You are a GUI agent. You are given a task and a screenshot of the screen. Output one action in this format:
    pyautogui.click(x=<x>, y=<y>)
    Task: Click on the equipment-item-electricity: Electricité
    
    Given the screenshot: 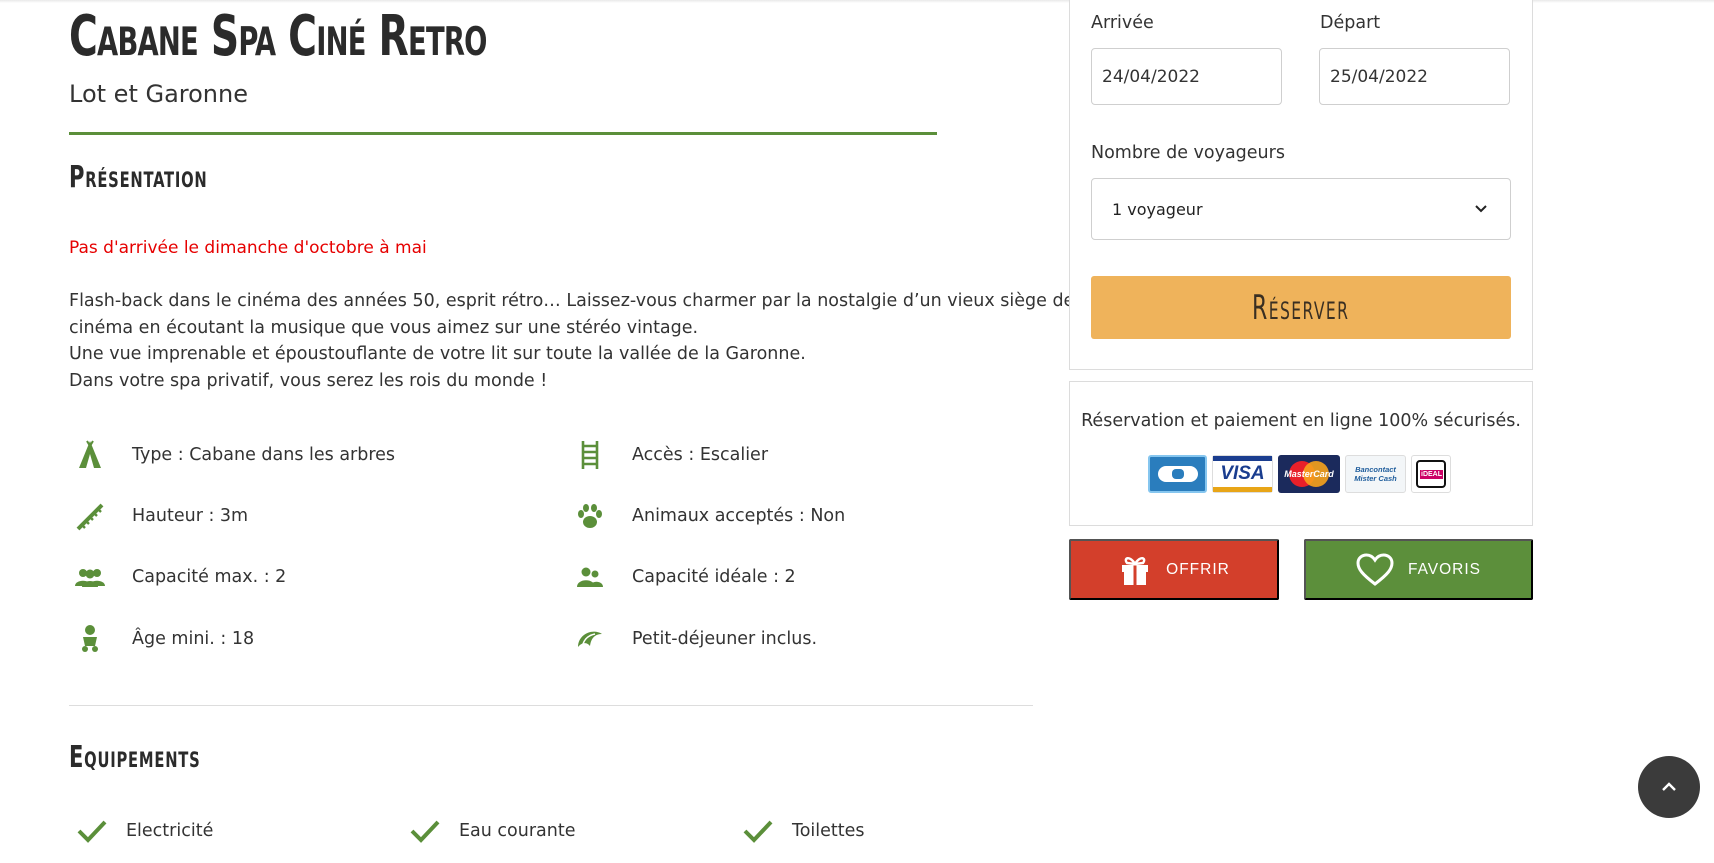 What is the action you would take?
    pyautogui.click(x=144, y=831)
    